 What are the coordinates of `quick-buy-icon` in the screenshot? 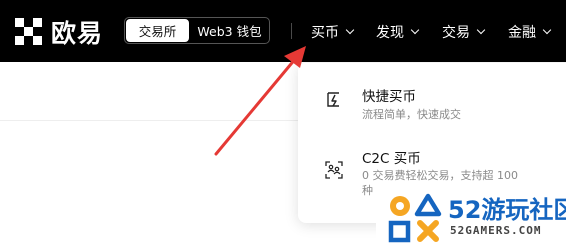 It's located at (333, 99).